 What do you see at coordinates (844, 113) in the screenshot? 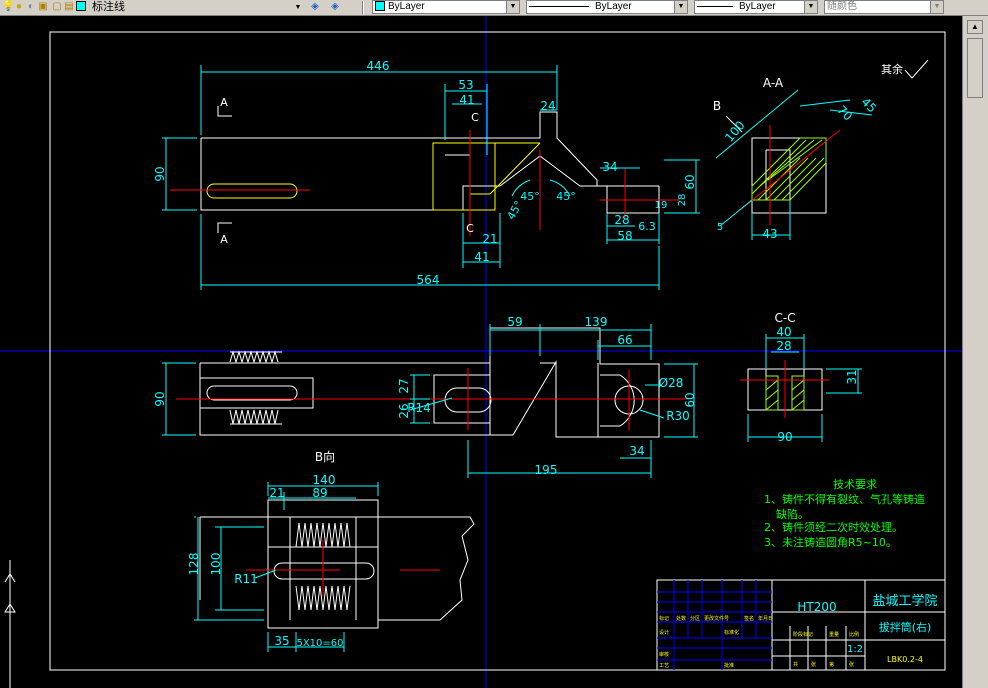
I see `dim-70-aa: 70` at bounding box center [844, 113].